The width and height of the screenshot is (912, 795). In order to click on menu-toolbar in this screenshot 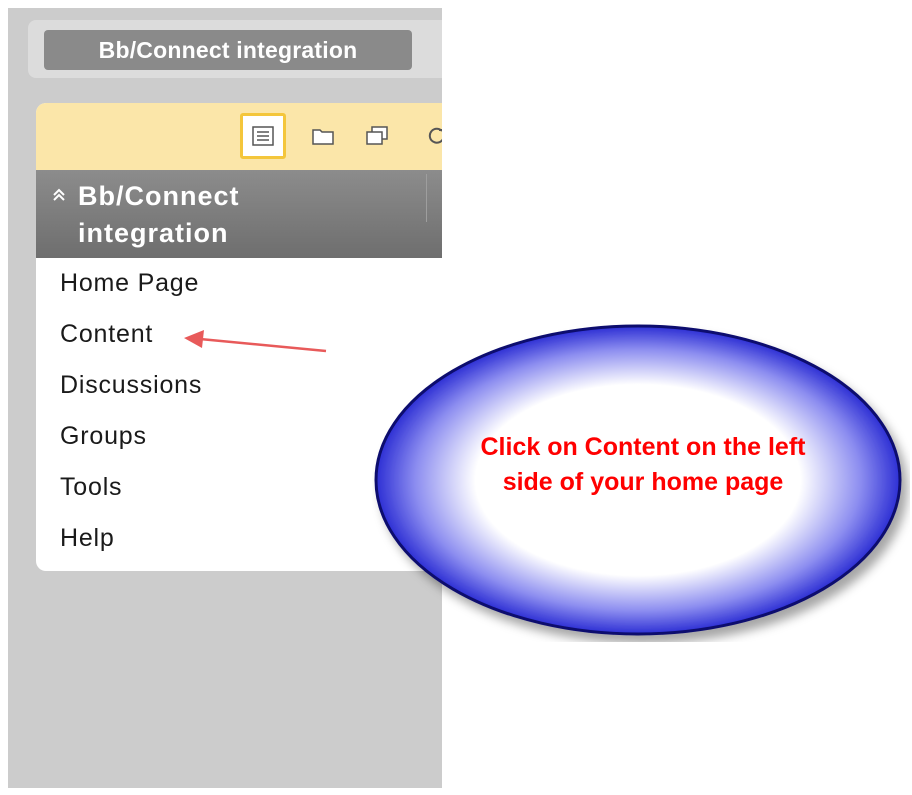, I will do `click(239, 136)`.